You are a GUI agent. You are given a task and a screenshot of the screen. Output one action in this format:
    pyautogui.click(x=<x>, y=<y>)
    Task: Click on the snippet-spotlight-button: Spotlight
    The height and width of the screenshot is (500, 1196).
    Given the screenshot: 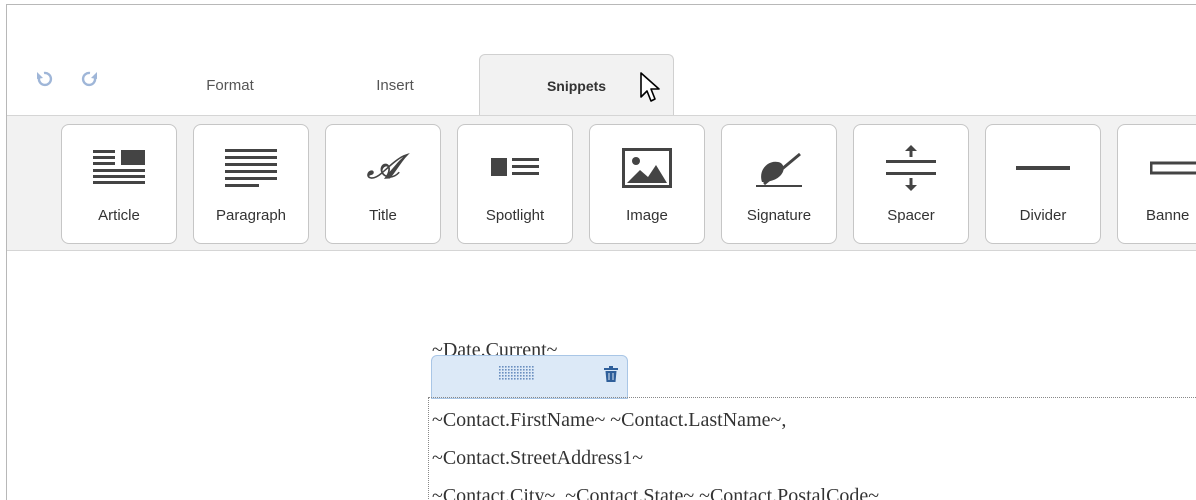 What is the action you would take?
    pyautogui.click(x=515, y=184)
    